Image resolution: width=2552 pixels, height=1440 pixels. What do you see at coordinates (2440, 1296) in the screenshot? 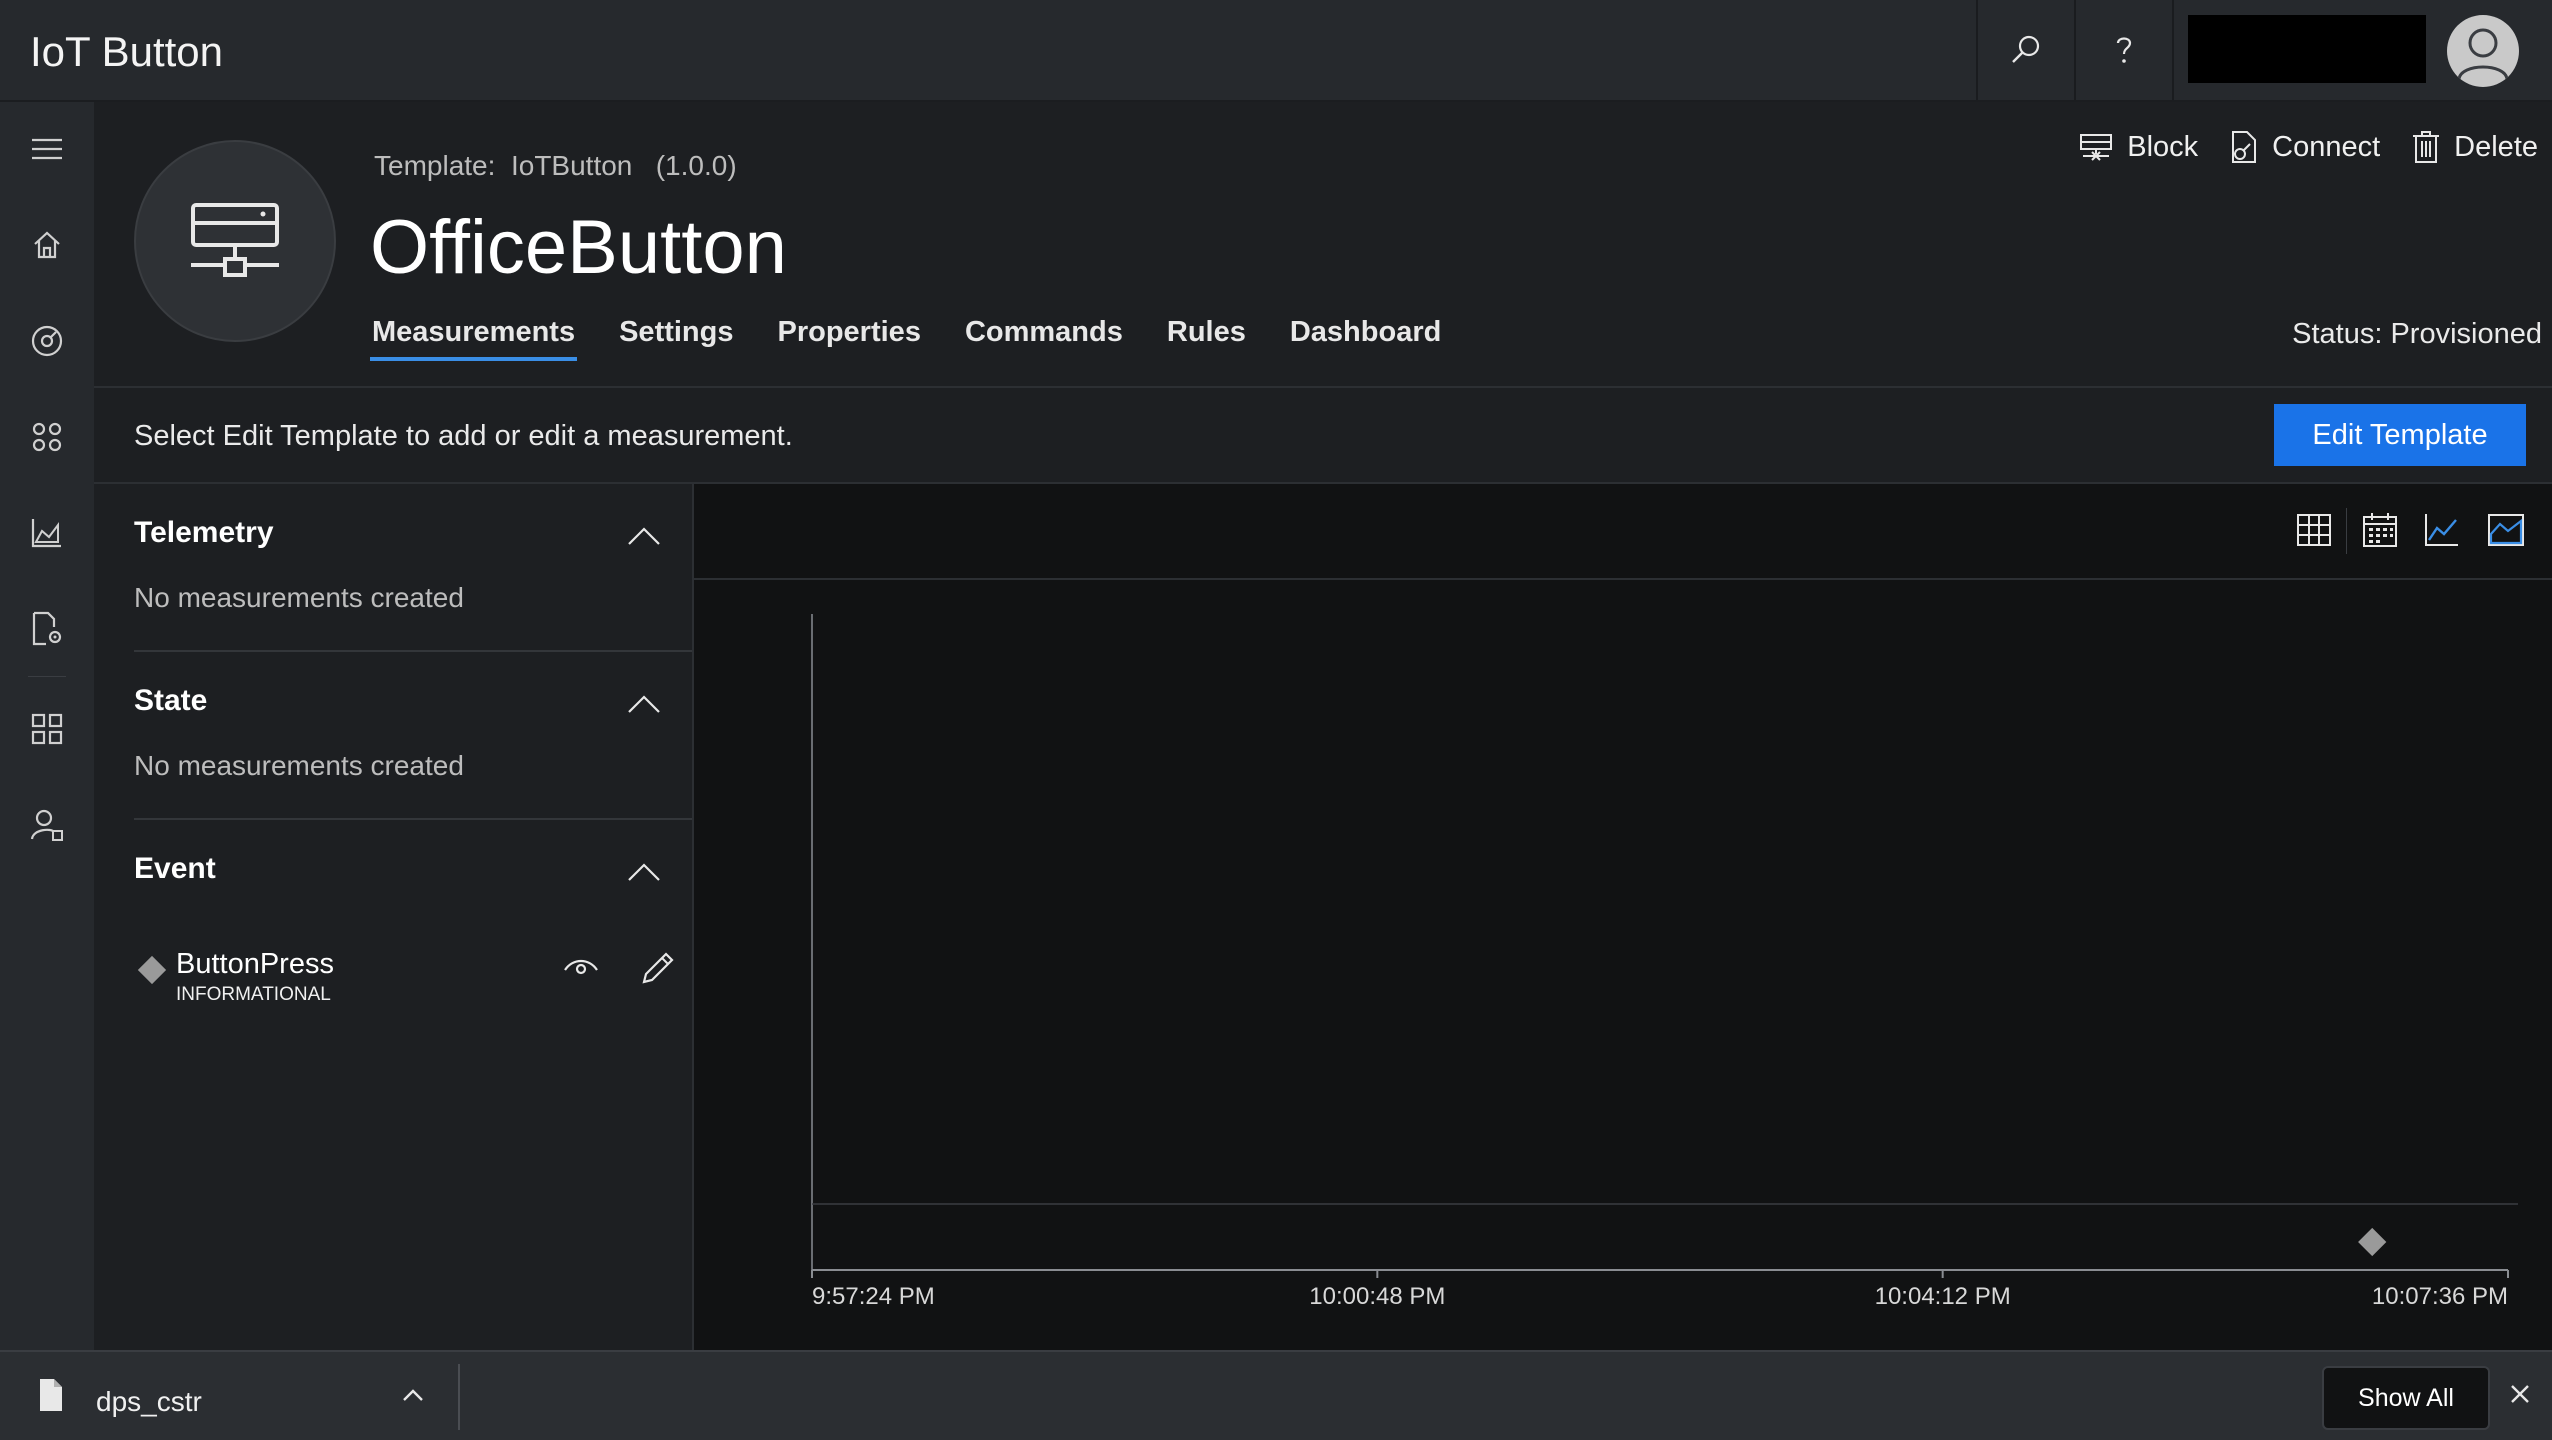
I see `x-axis-tick-label: 10:07:36 PM` at bounding box center [2440, 1296].